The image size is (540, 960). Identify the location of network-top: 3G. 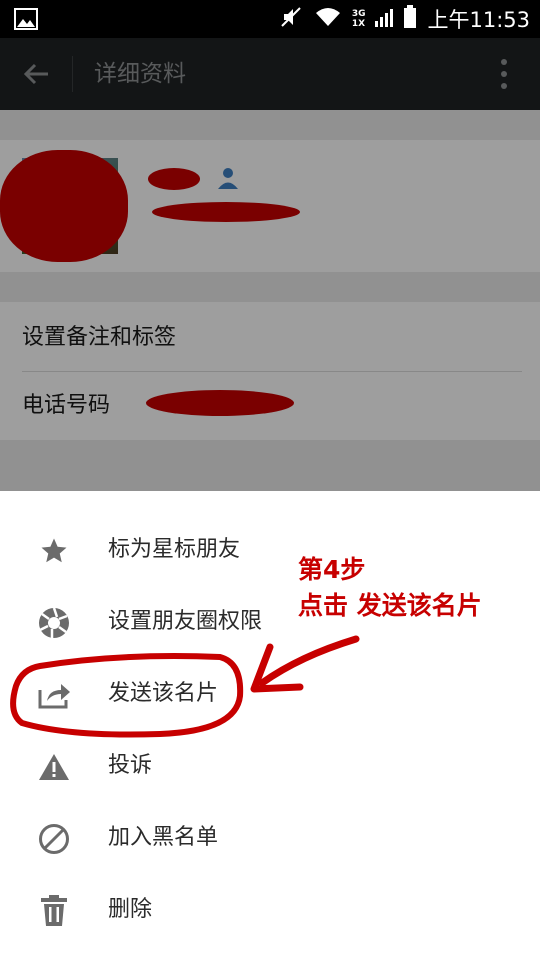
(358, 14).